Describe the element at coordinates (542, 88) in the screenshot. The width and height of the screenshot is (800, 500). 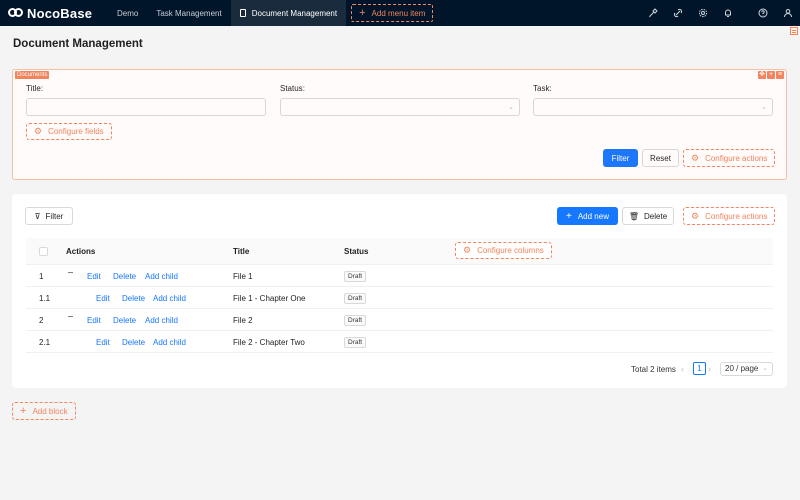
I see `task-field-label: Task:` at that location.